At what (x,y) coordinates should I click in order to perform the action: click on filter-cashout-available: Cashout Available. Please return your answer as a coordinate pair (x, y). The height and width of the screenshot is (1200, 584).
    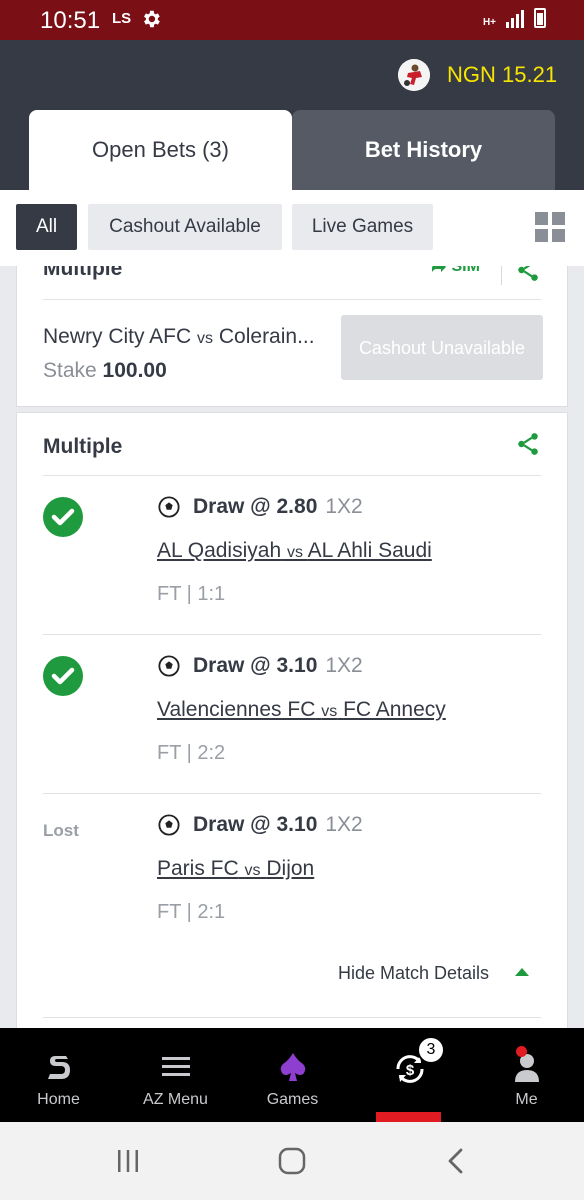
    Looking at the image, I should click on (185, 227).